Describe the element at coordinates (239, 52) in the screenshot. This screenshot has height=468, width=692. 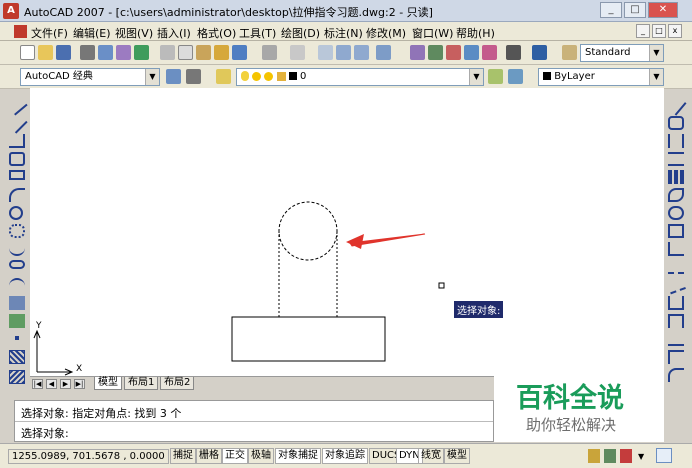
I see `block-editor-icon` at that location.